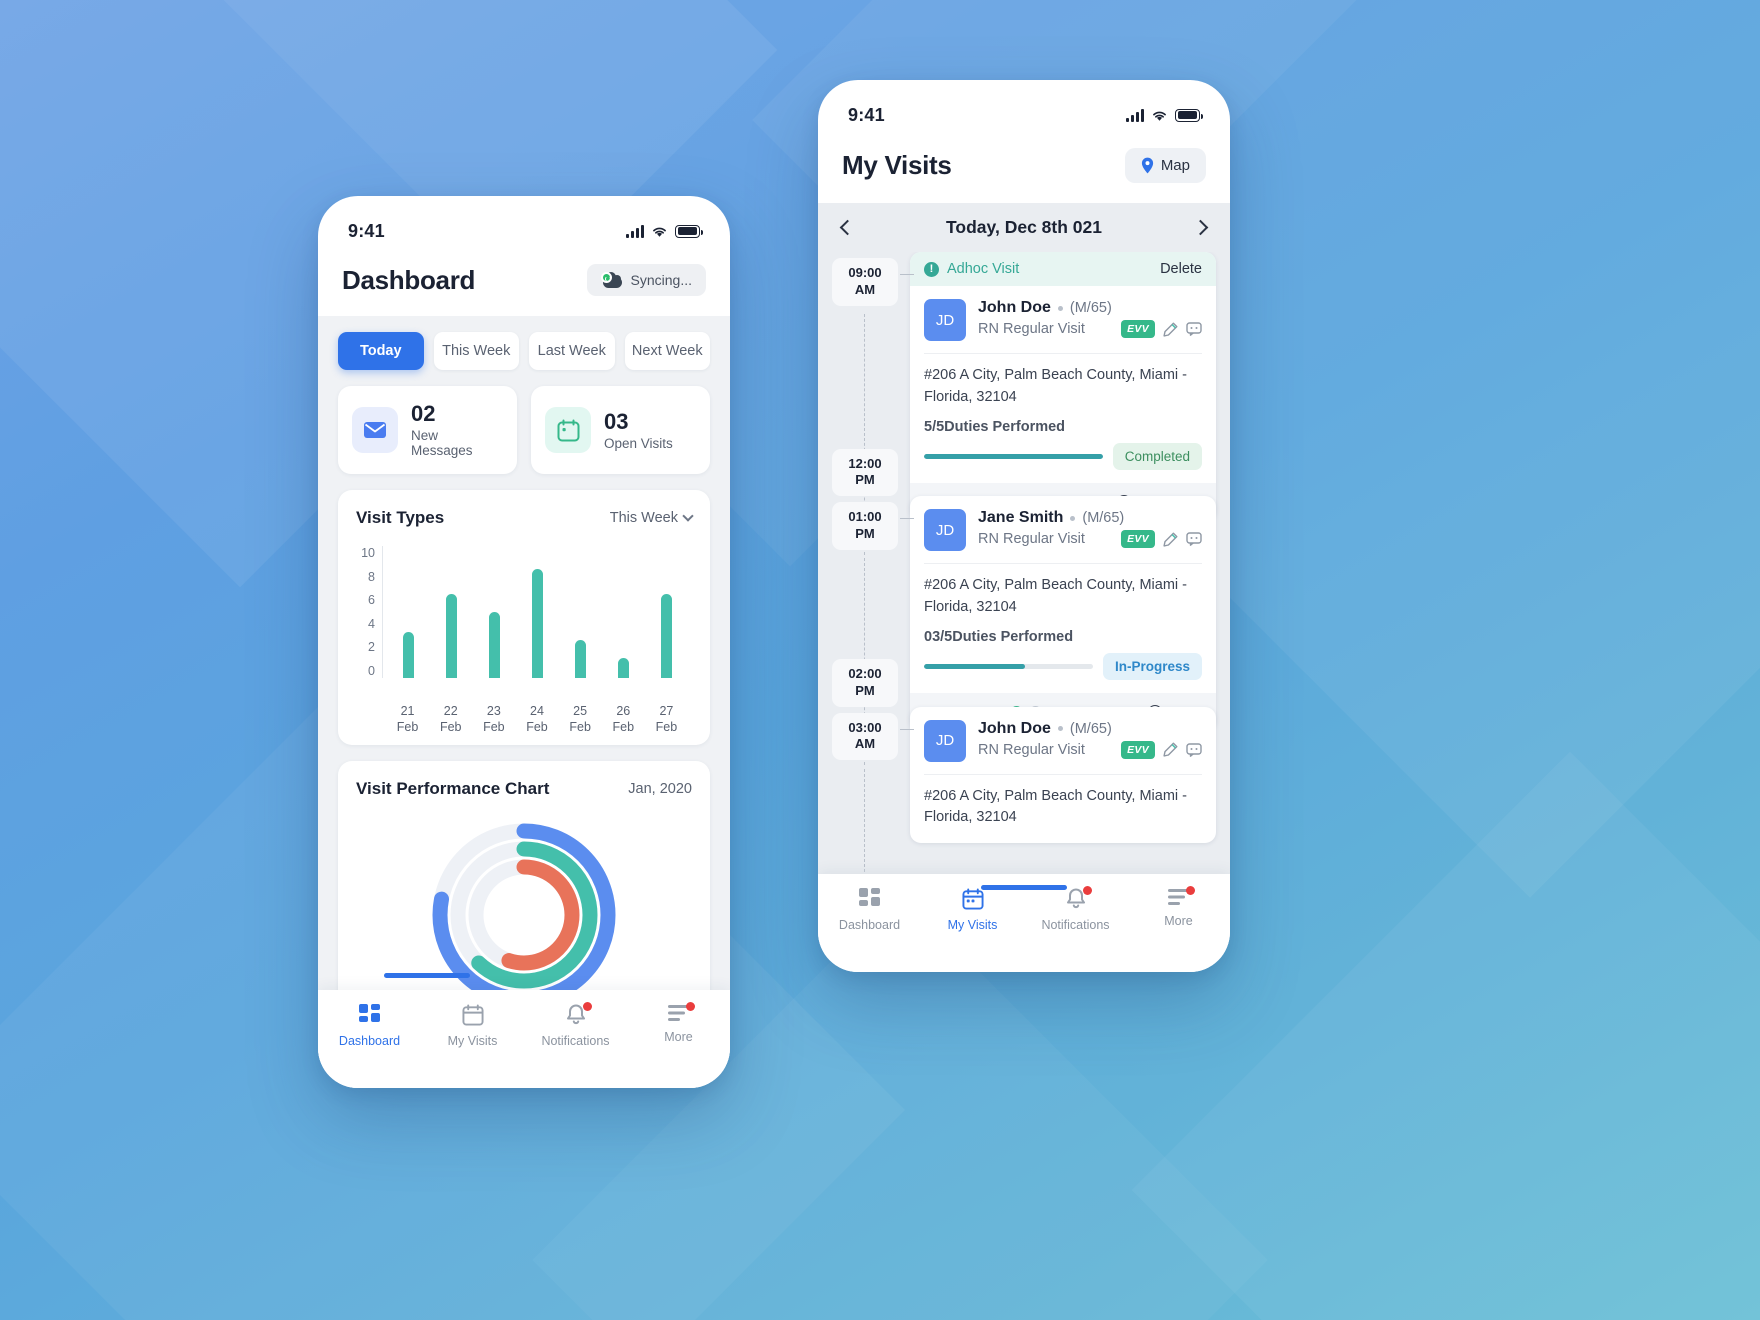  I want to click on x-tick-label: 22 Feb, so click(450, 719).